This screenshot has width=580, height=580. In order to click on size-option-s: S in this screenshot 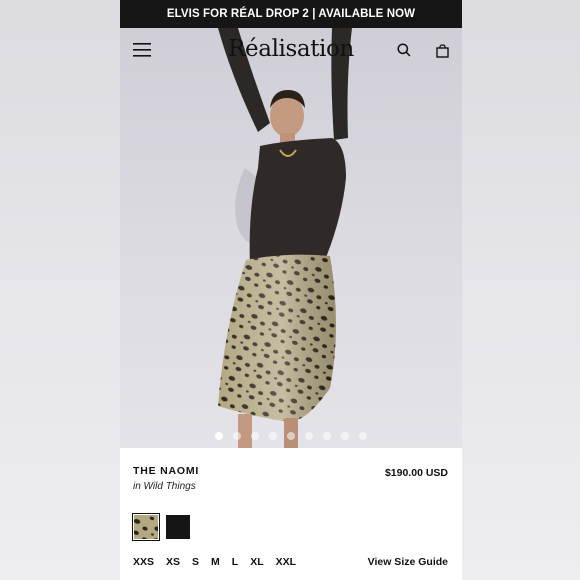, I will do `click(195, 562)`.